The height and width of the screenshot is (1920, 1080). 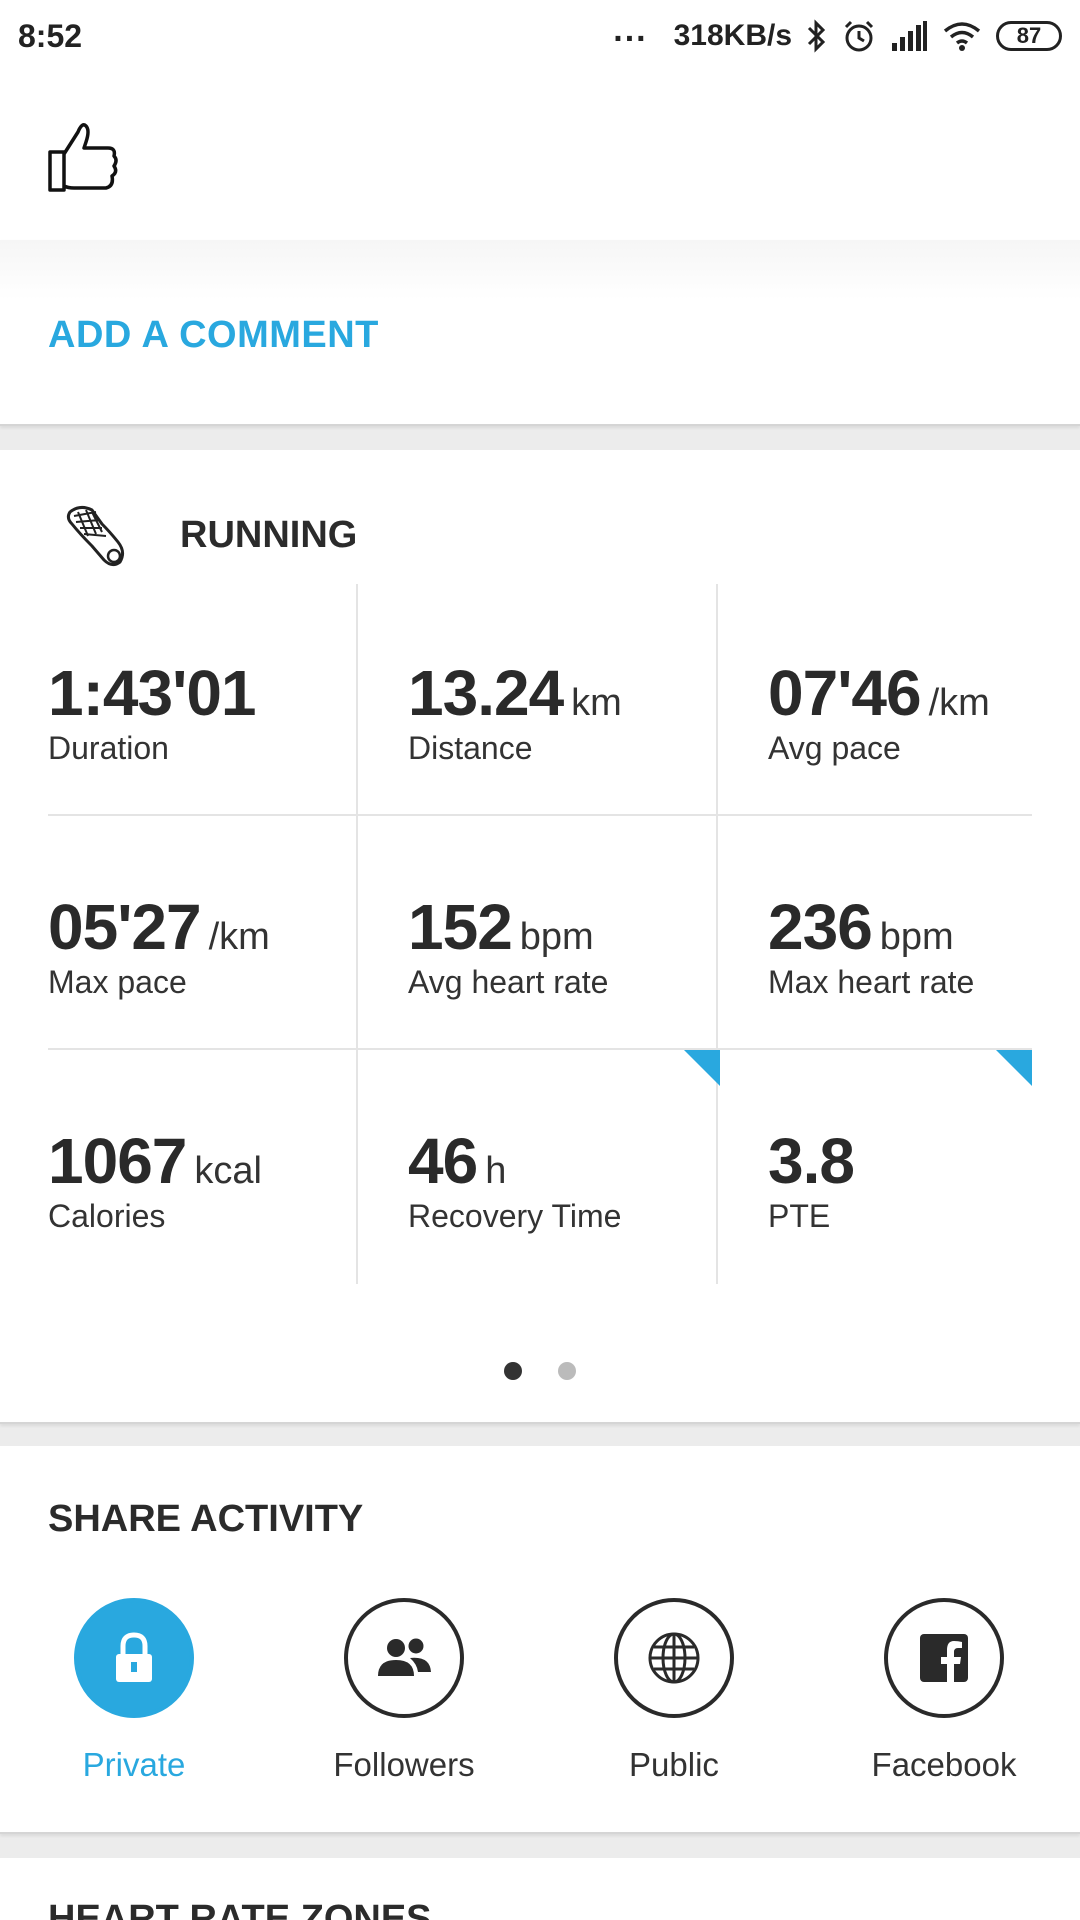 What do you see at coordinates (460, 927) in the screenshot?
I see `stat-value: 152` at bounding box center [460, 927].